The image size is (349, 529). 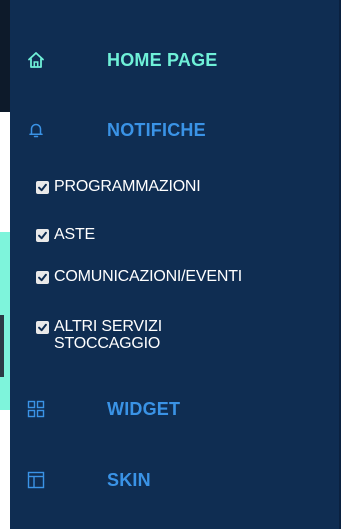 What do you see at coordinates (2, 346) in the screenshot?
I see `background-gray-block` at bounding box center [2, 346].